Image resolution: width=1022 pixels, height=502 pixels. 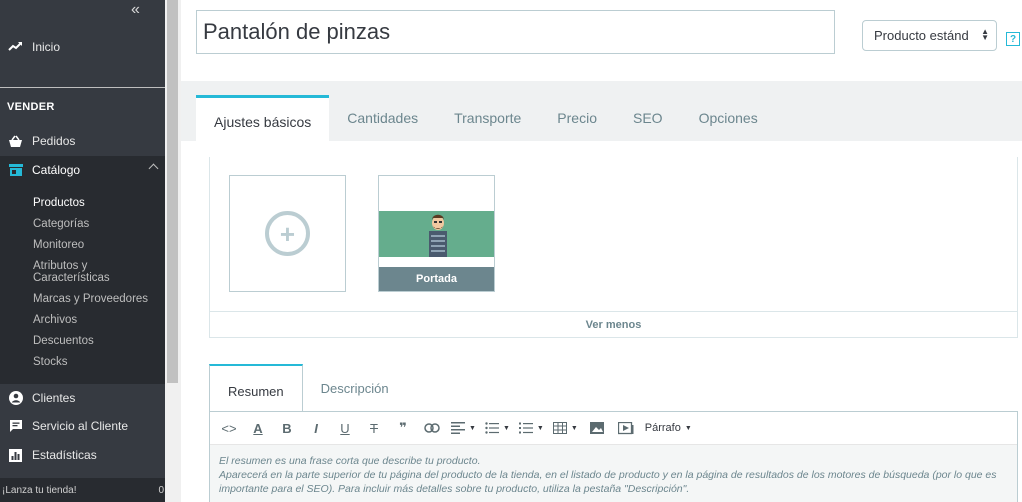 What do you see at coordinates (515, 32) in the screenshot?
I see `product-name-input: Pantalón de pinzas` at bounding box center [515, 32].